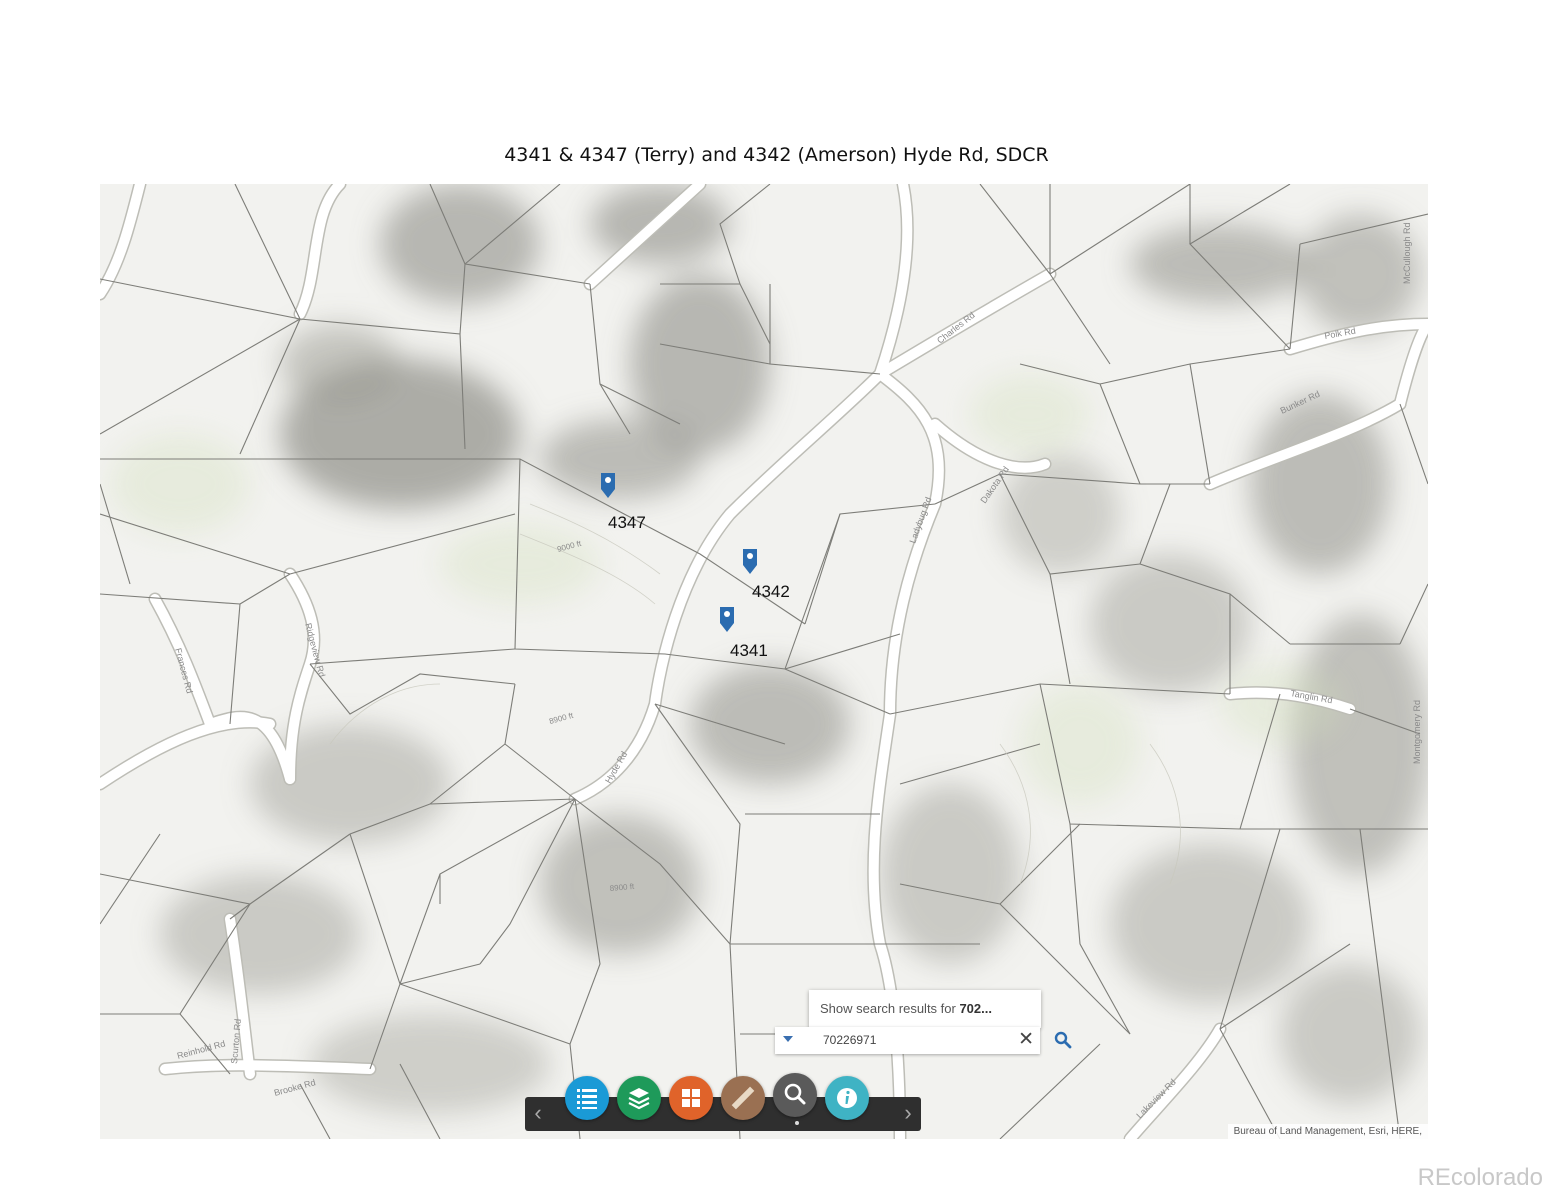 The height and width of the screenshot is (1200, 1553). I want to click on toolbar-next-button: ›, so click(908, 1114).